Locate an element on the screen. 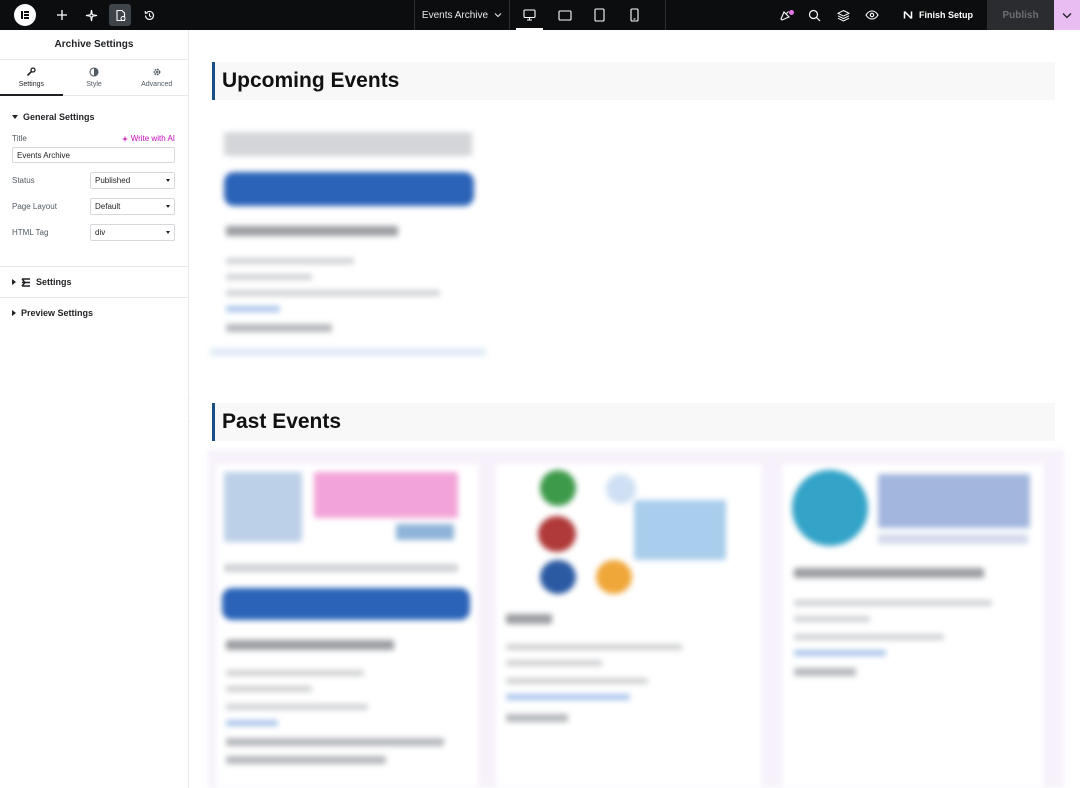  structure-layers-icon is located at coordinates (843, 15).